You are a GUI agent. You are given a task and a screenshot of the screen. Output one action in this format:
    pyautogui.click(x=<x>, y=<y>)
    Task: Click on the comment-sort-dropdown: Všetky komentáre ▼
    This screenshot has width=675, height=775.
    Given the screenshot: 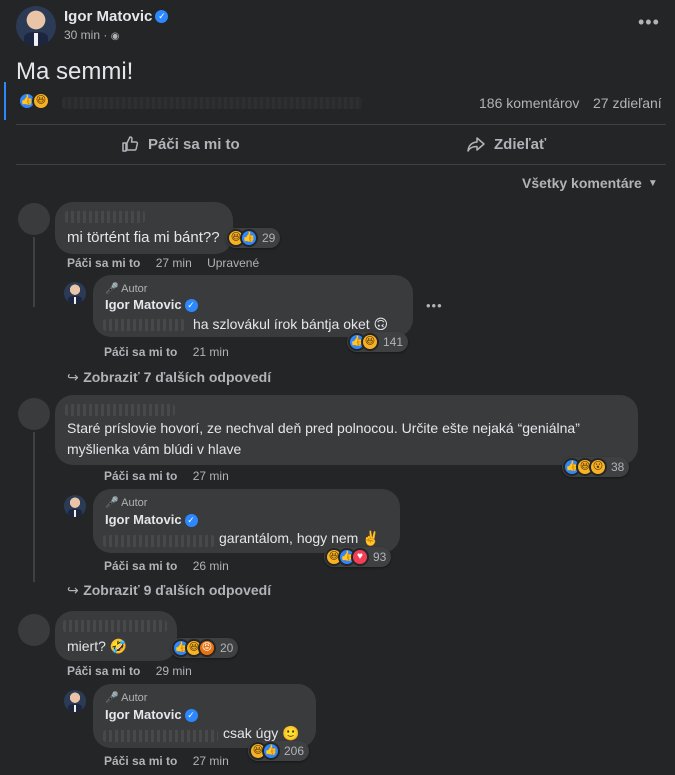 What is the action you would take?
    pyautogui.click(x=590, y=183)
    